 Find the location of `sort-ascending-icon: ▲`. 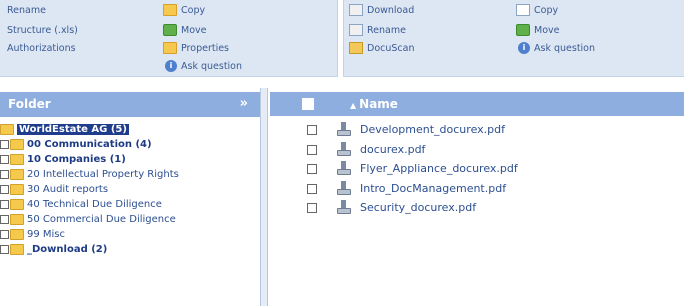

sort-ascending-icon: ▲ is located at coordinates (353, 105).